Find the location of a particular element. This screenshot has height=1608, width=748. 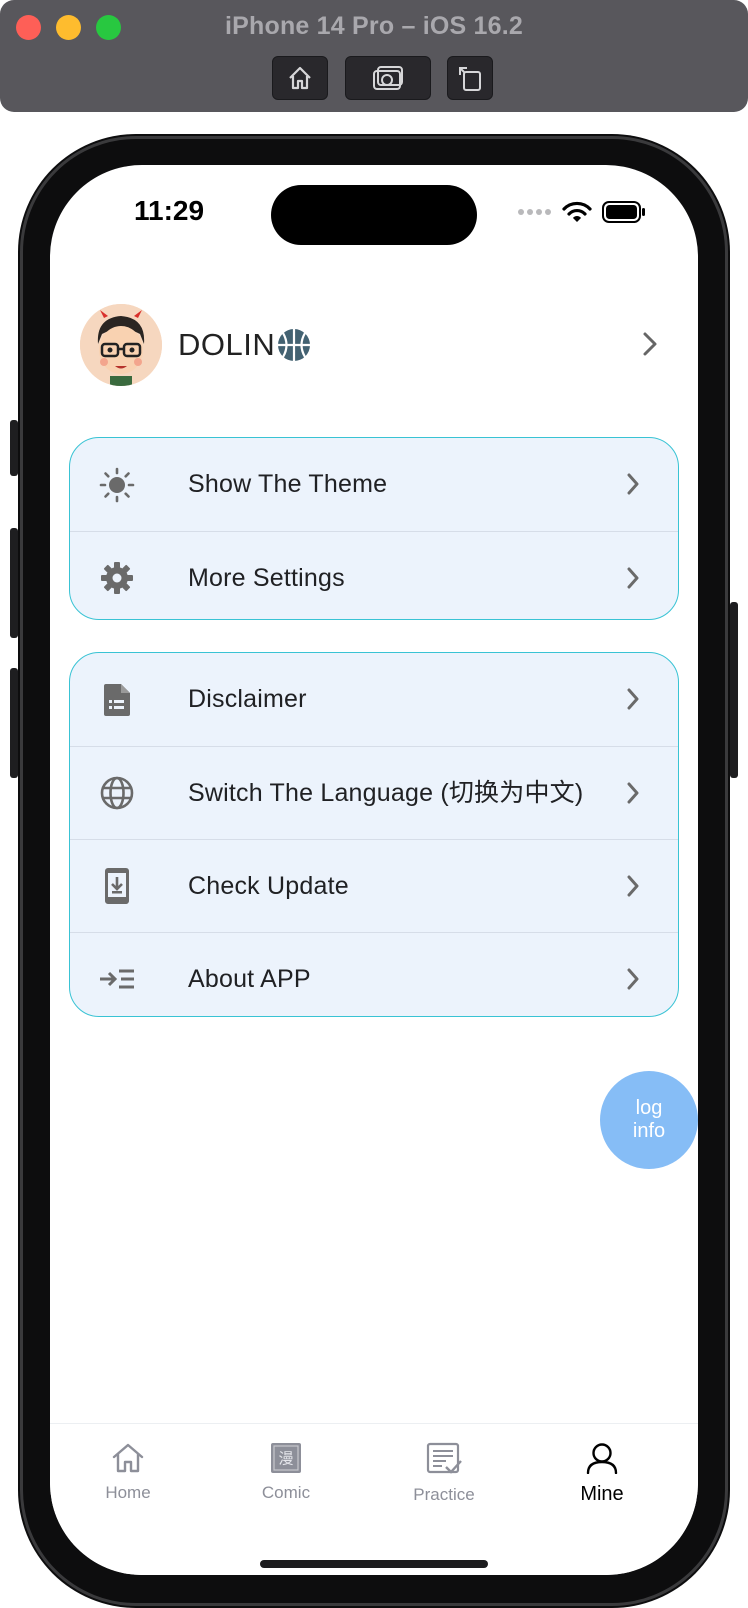

tab-home: Home is located at coordinates (128, 1472).